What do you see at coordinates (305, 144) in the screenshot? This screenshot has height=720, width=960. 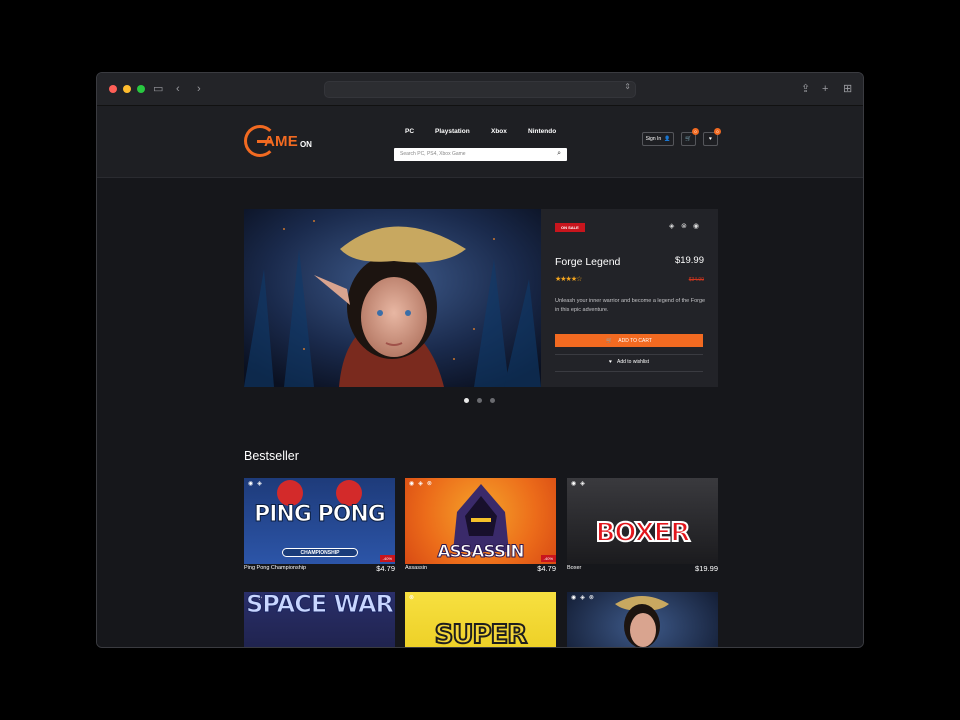 I see `logo-suffix: ON` at bounding box center [305, 144].